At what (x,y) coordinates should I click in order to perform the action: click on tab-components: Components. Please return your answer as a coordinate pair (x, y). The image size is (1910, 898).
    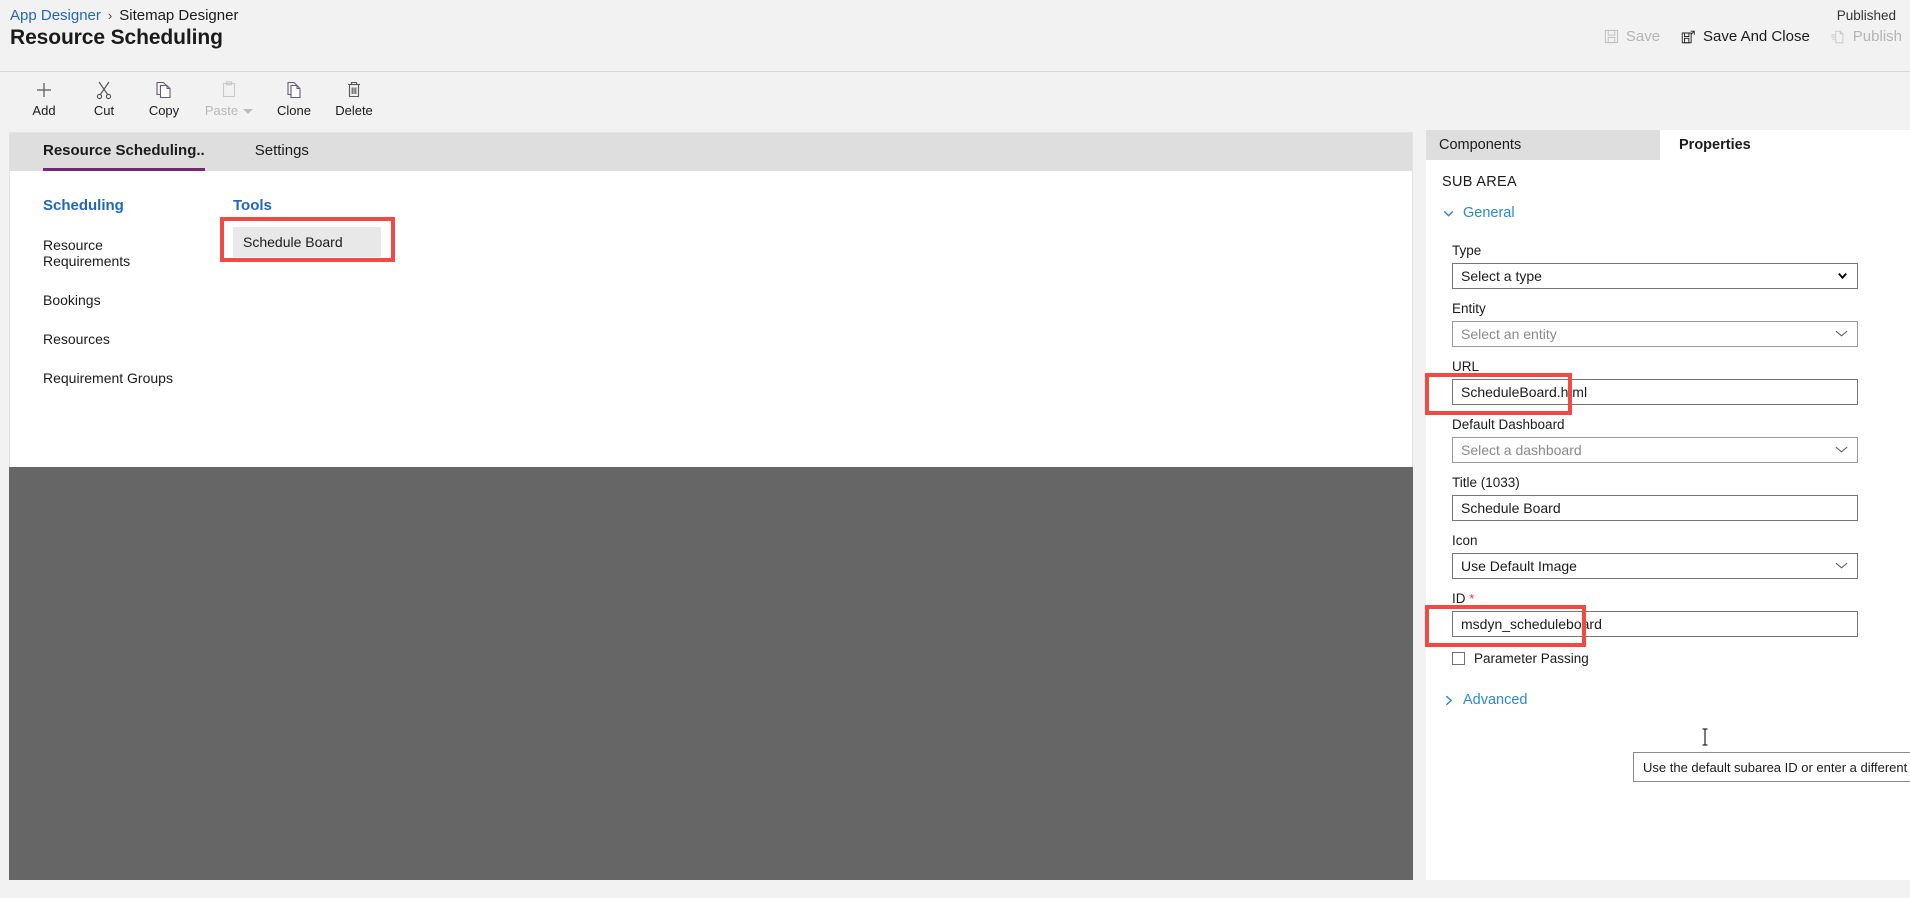
    Looking at the image, I should click on (1543, 145).